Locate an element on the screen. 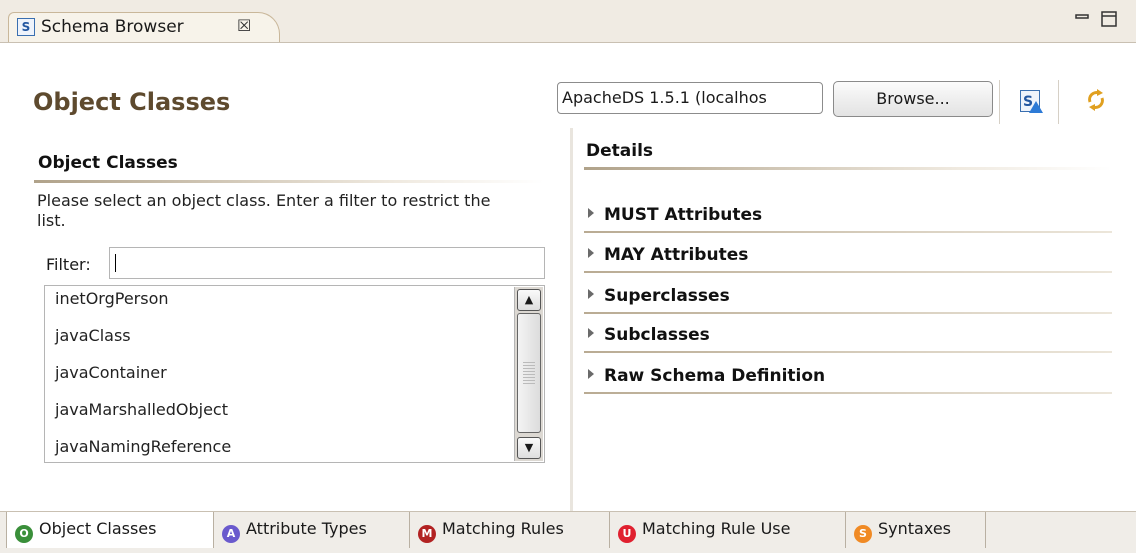 The width and height of the screenshot is (1136, 553). superclasses-label: Superclasses is located at coordinates (667, 296).